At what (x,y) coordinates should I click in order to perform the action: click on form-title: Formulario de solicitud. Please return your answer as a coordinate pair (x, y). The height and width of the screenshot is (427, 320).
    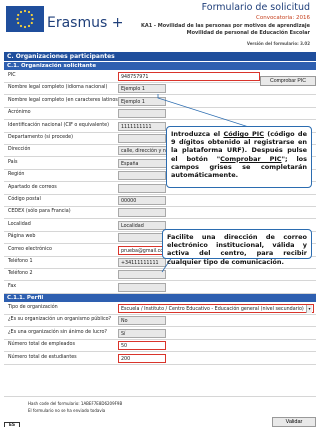
    Looking at the image, I should click on (255, 7).